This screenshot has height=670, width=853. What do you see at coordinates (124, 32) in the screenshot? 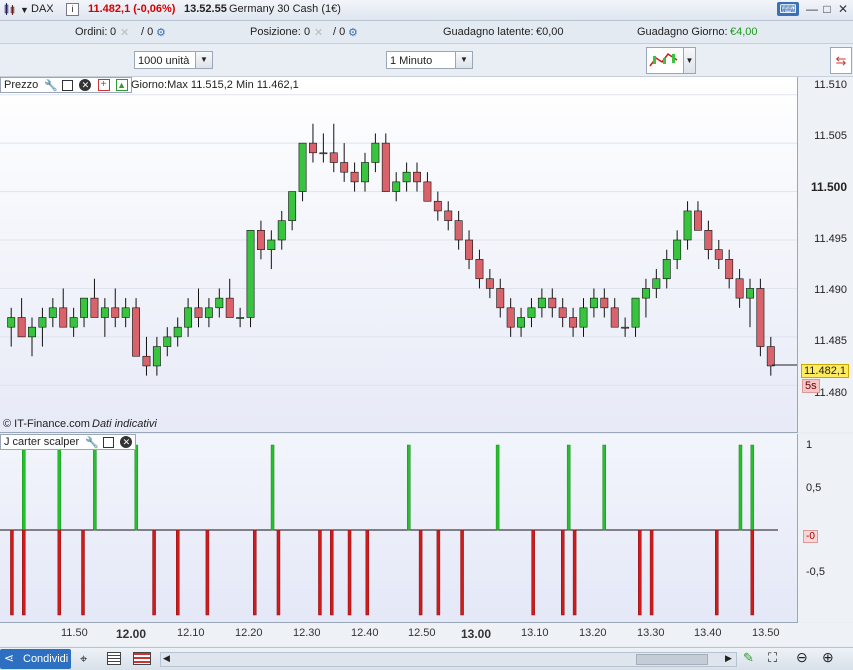
I see `orders-close-icon: ✕` at bounding box center [124, 32].